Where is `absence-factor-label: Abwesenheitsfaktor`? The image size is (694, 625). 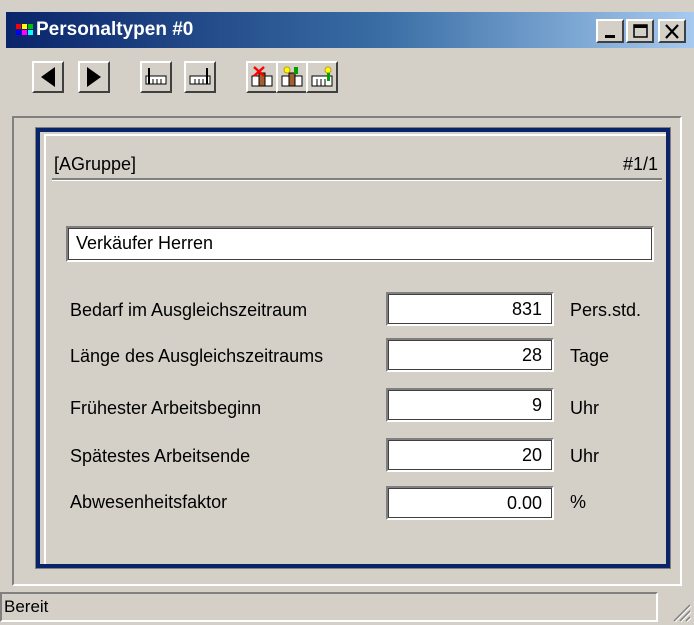 absence-factor-label: Abwesenheitsfaktor is located at coordinates (149, 502).